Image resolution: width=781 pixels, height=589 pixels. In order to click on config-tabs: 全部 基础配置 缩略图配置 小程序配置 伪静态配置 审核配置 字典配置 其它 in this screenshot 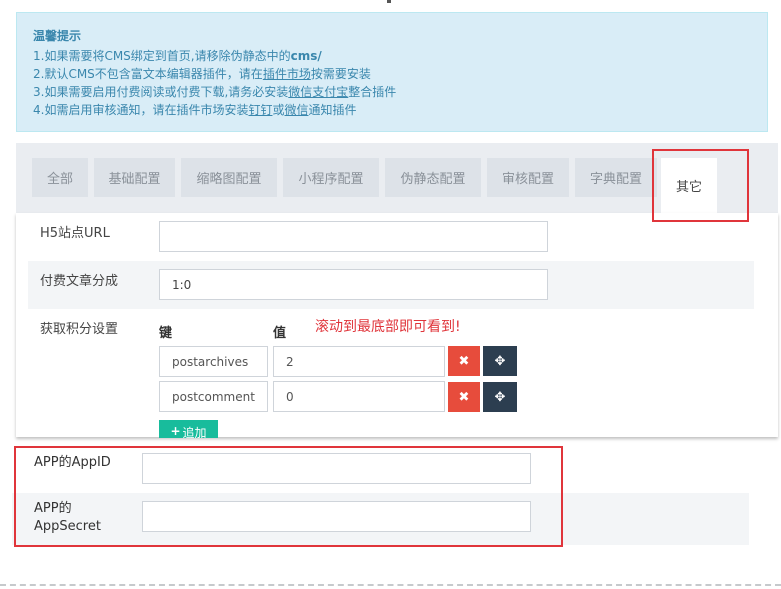, I will do `click(397, 178)`.